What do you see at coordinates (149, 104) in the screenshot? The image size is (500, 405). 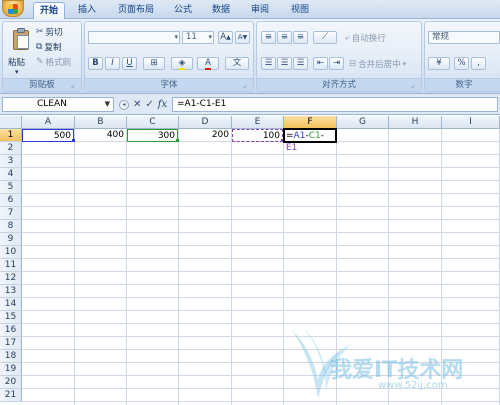 I see `enter-button: ✓` at bounding box center [149, 104].